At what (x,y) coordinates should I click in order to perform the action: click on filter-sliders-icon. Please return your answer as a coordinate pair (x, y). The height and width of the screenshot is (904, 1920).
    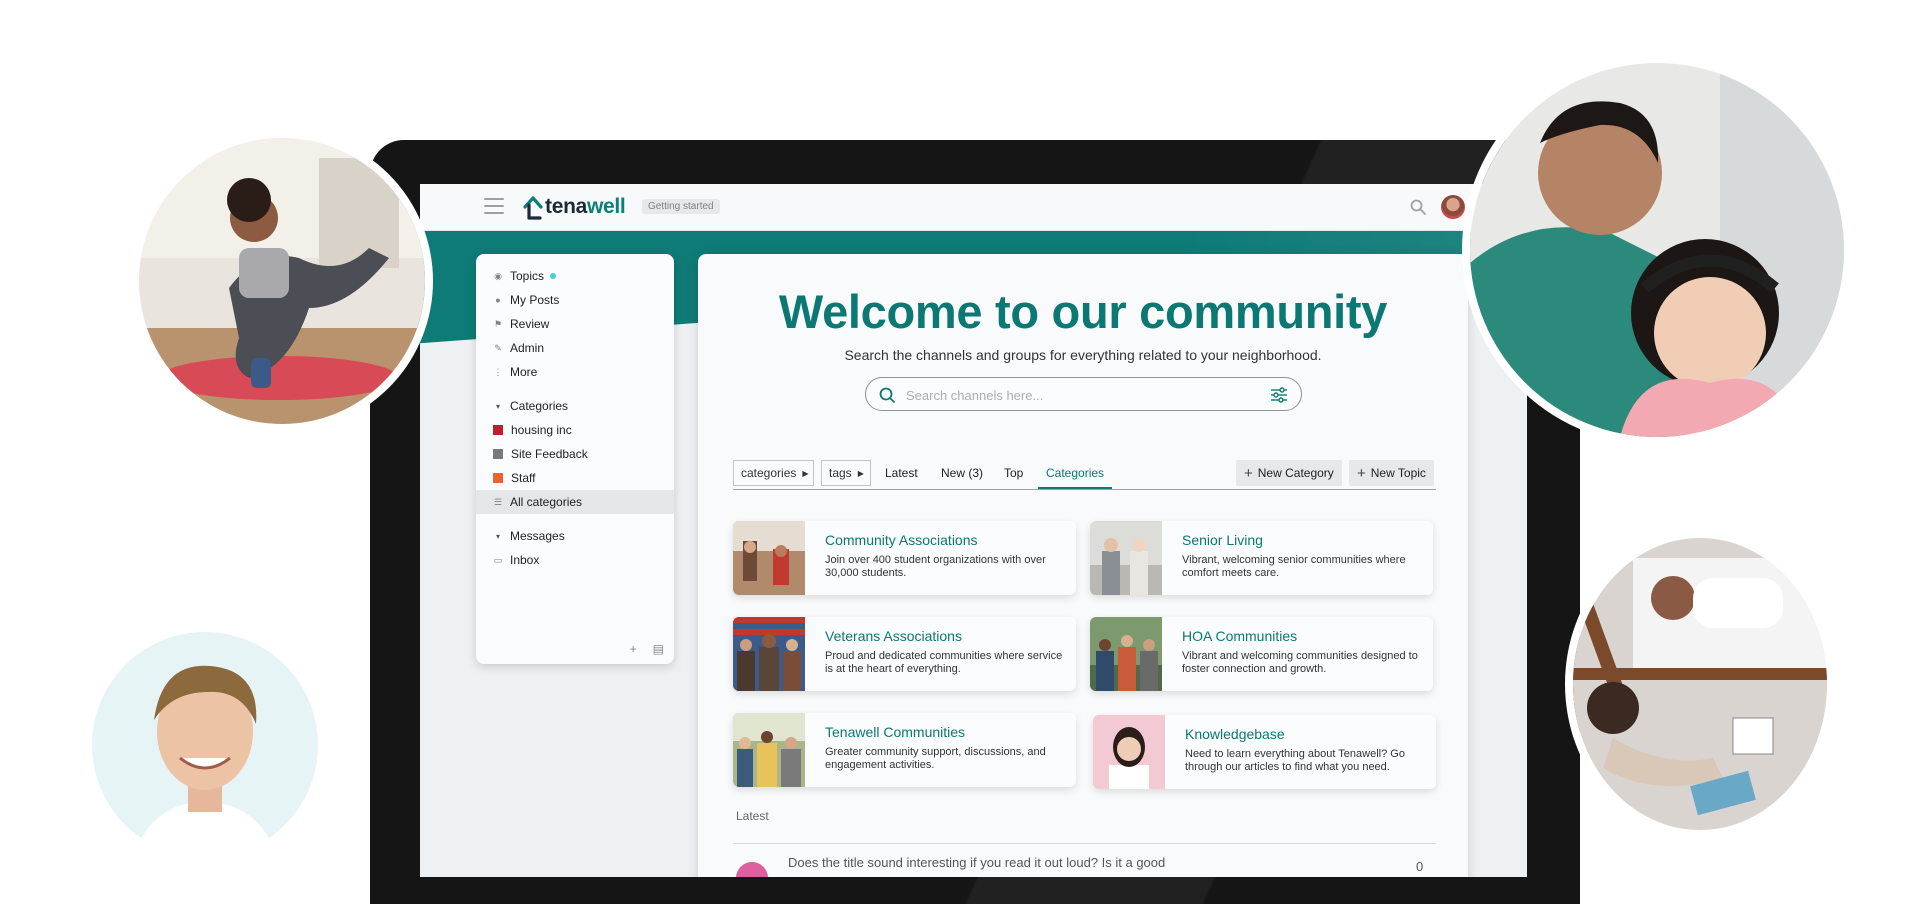
    Looking at the image, I should click on (1279, 395).